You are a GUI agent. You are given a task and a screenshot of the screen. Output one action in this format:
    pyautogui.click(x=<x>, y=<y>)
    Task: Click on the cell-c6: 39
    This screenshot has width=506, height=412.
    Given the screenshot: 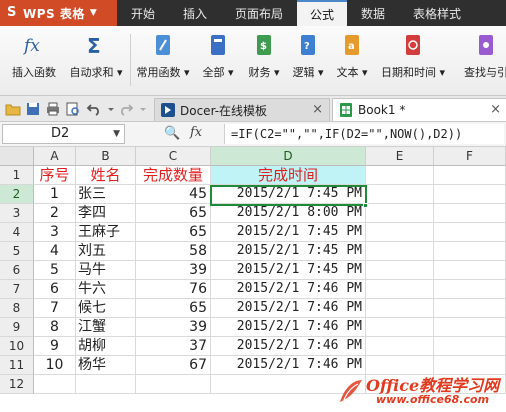 What is the action you would take?
    pyautogui.click(x=173, y=270)
    